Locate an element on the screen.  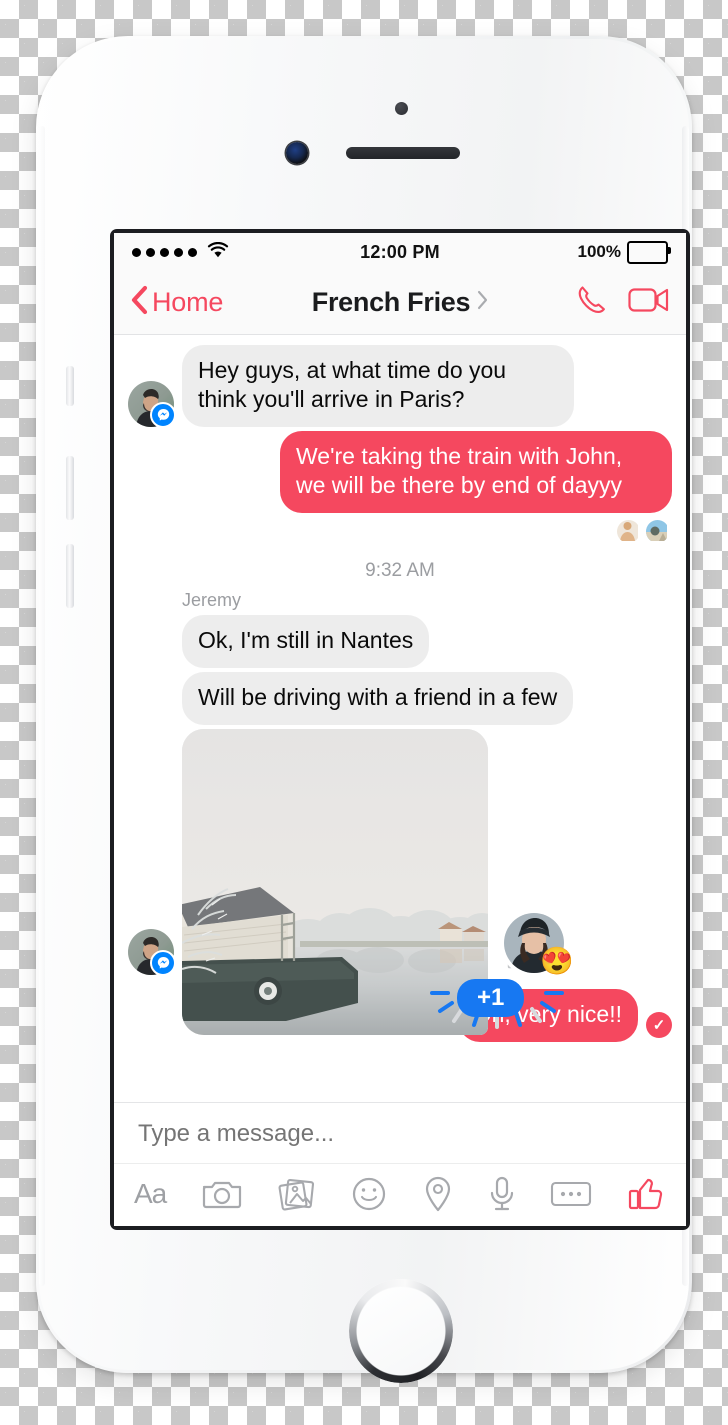
composer-toolbar: Aa is located at coordinates (400, 1195).